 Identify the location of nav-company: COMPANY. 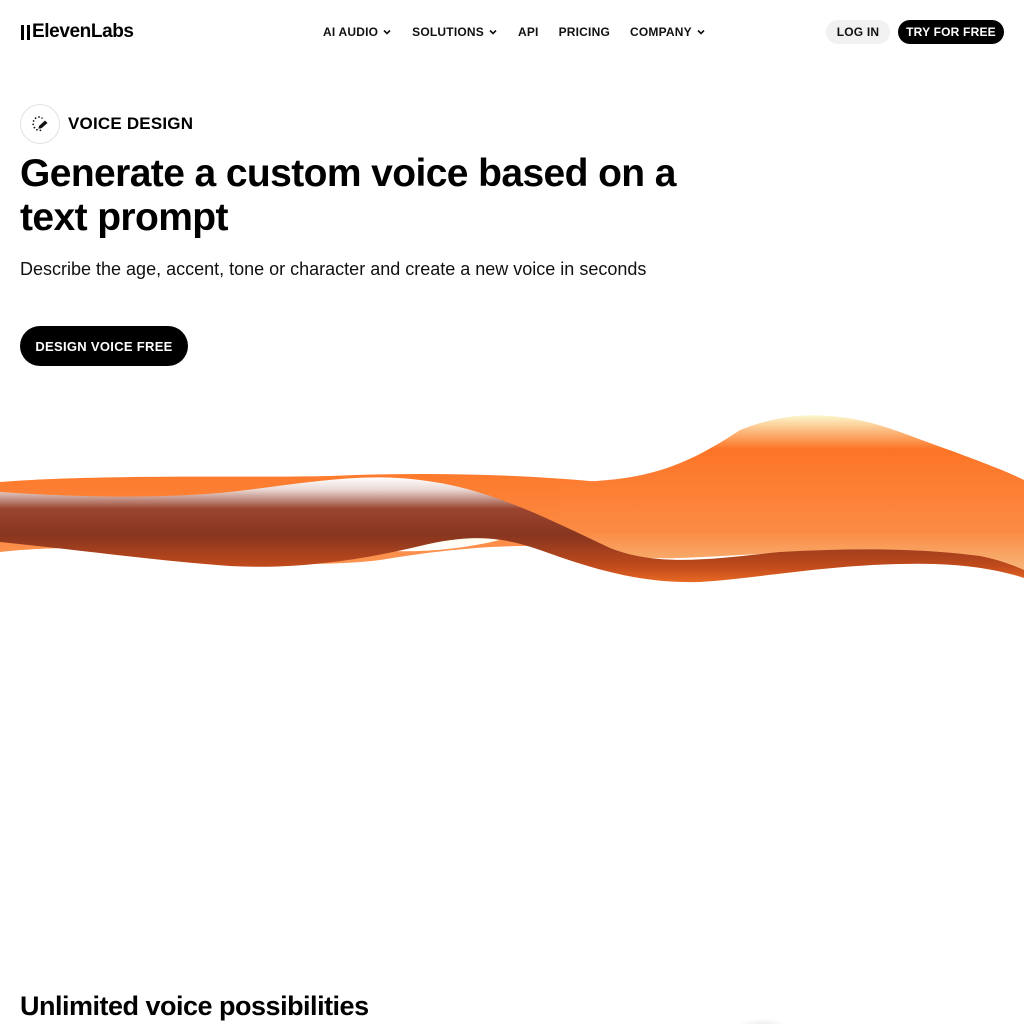
(668, 32).